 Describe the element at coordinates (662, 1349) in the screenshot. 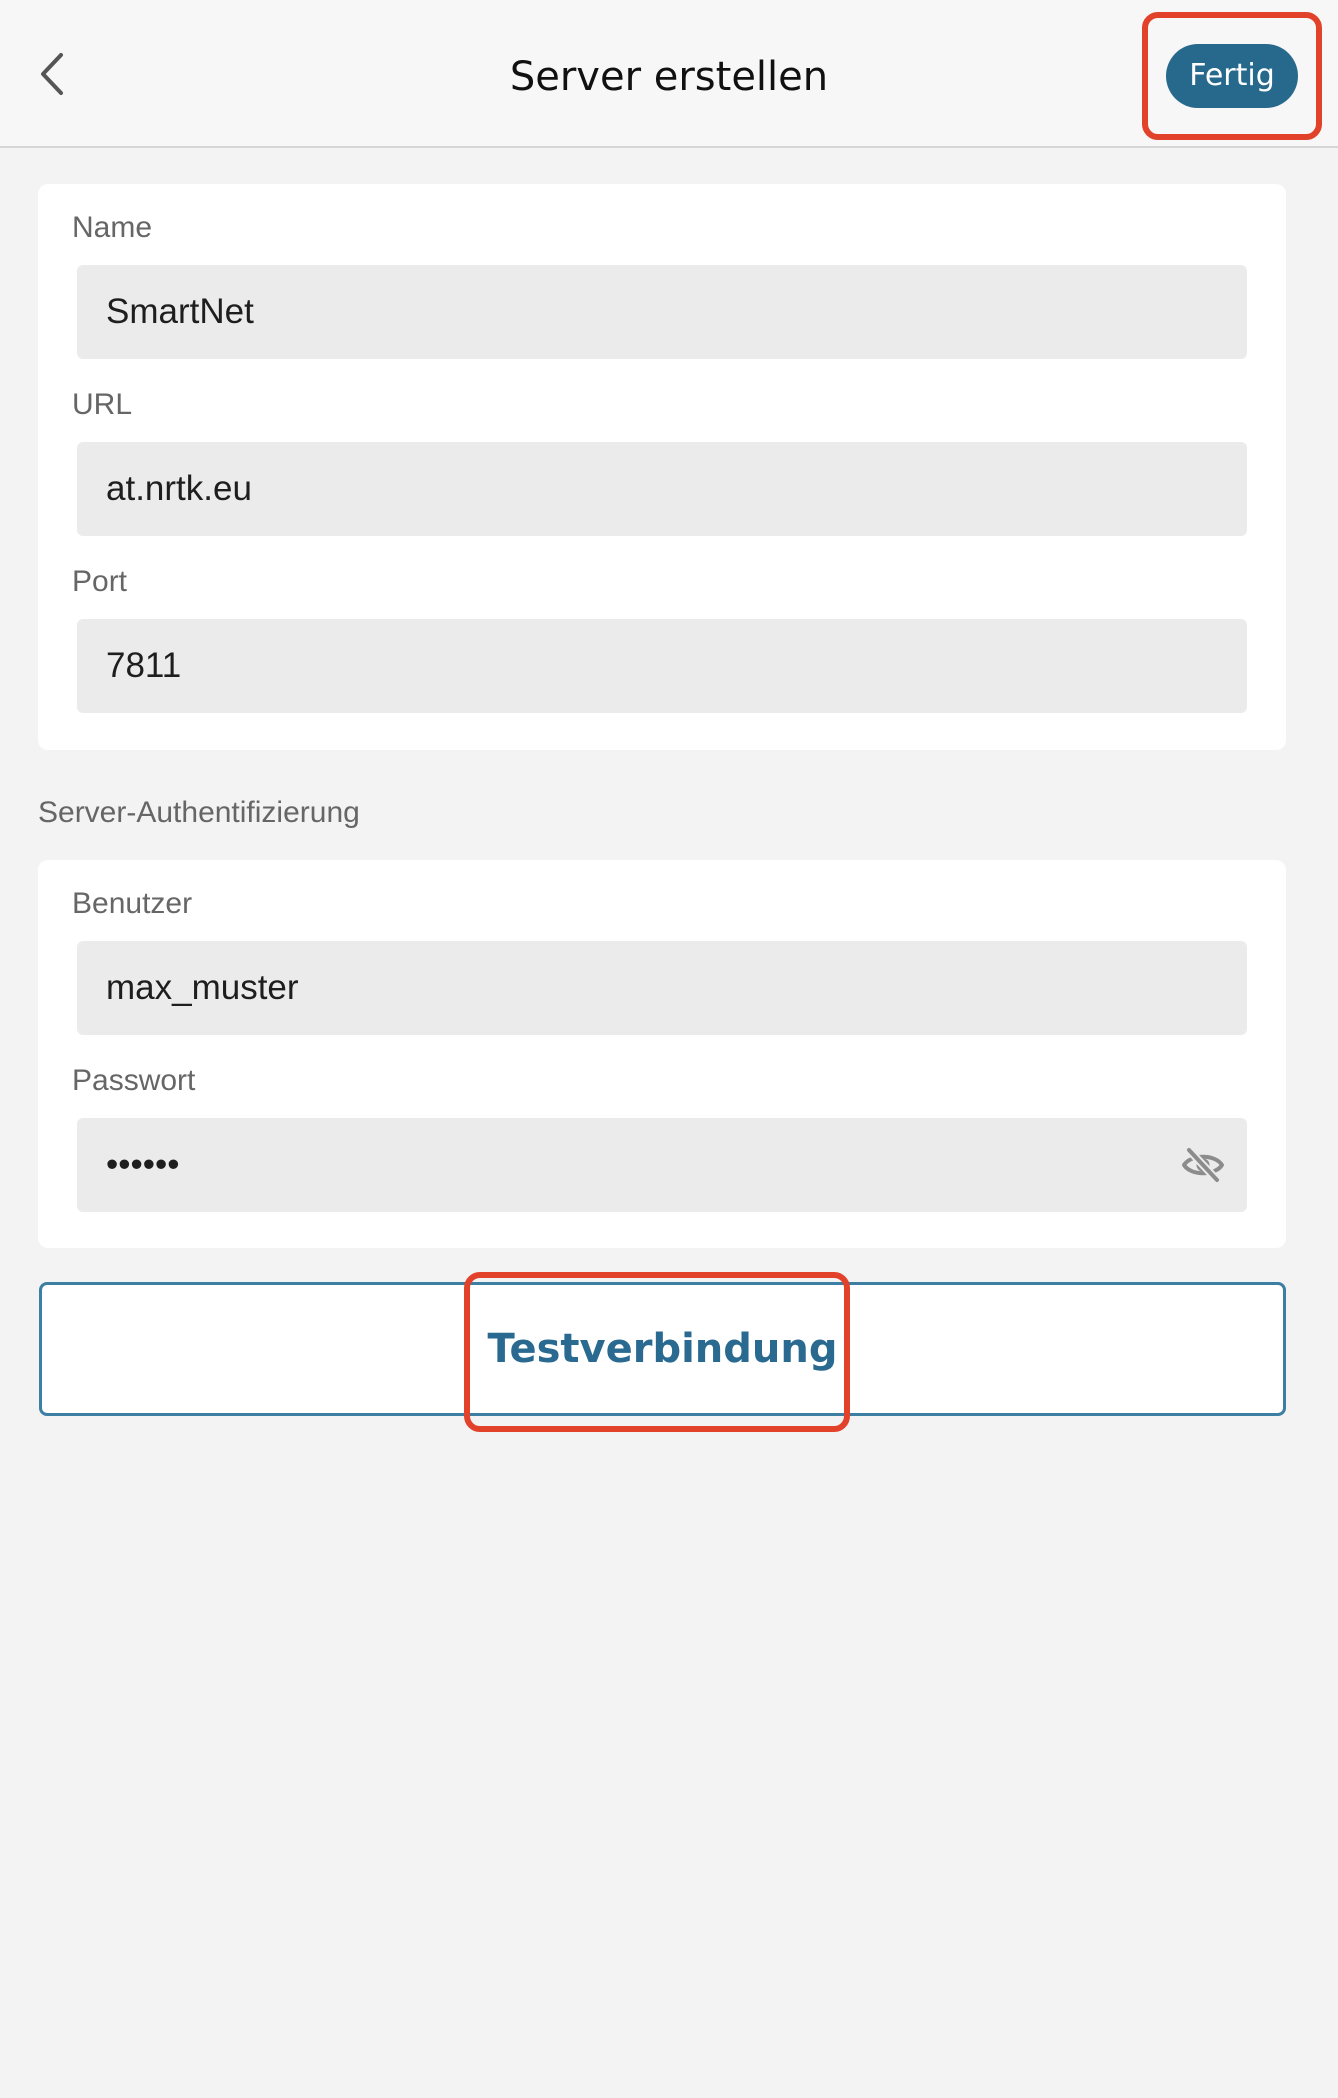

I see `test-connection-button: Testverbindung` at that location.